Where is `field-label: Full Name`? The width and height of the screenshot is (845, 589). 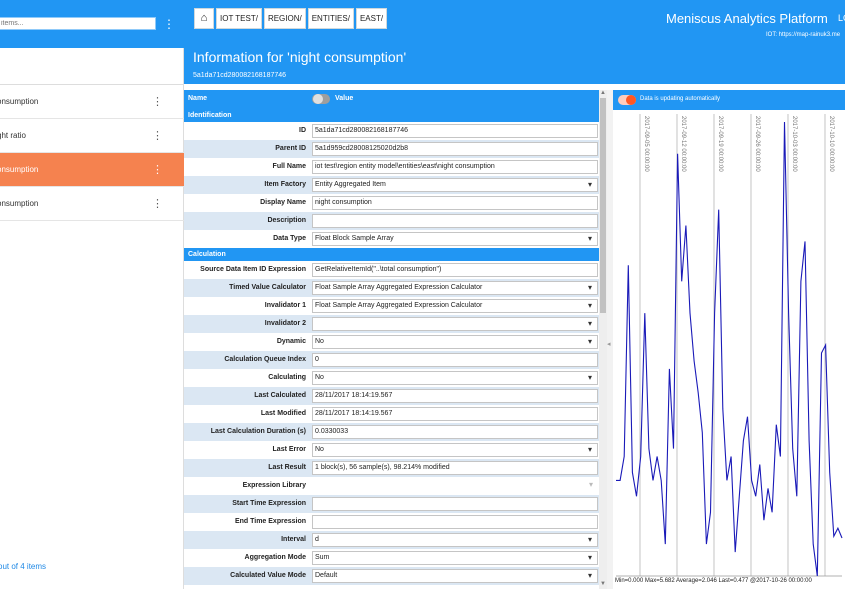 field-label: Full Name is located at coordinates (289, 166).